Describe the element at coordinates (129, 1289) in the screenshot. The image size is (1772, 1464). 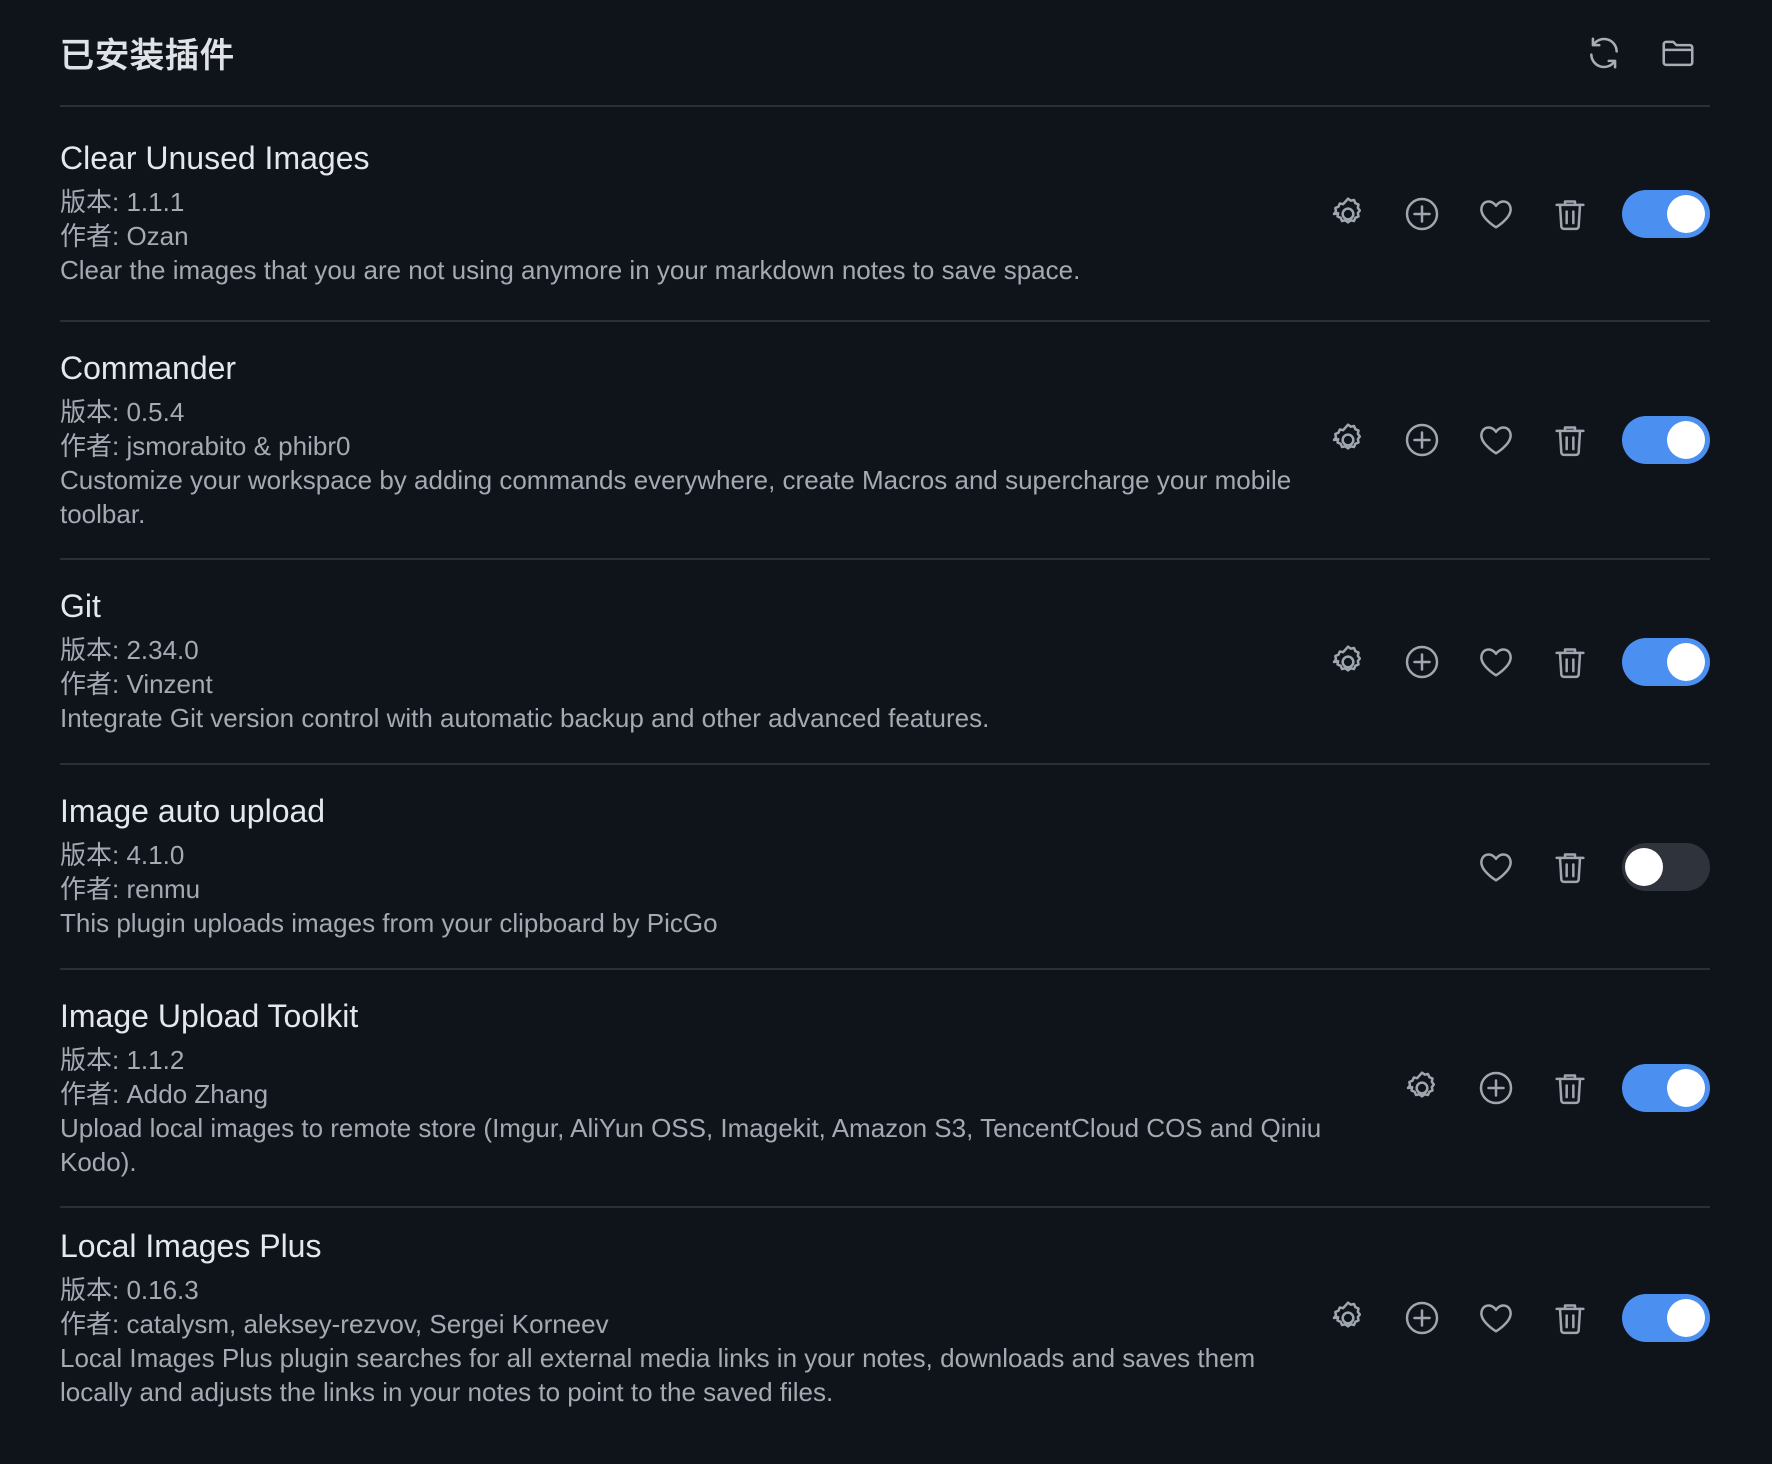
I see `plugin-version: 版本: 0.16.3` at that location.